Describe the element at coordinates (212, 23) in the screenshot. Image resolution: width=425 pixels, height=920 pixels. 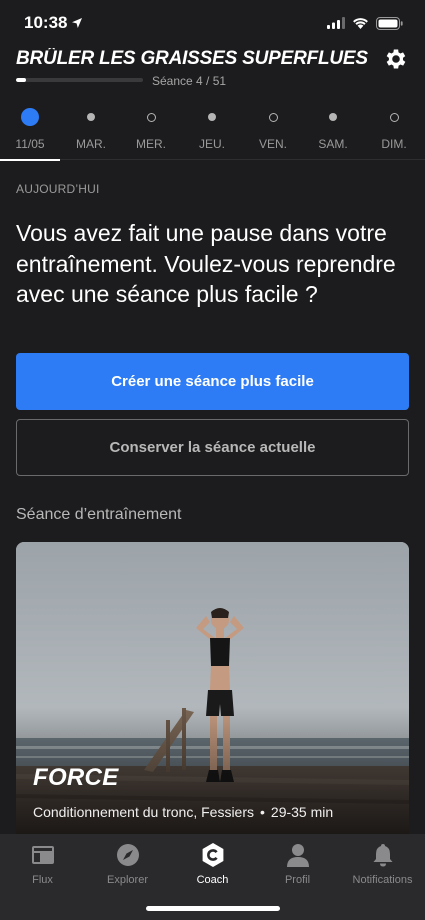
I see `status-bar: 10:38` at that location.